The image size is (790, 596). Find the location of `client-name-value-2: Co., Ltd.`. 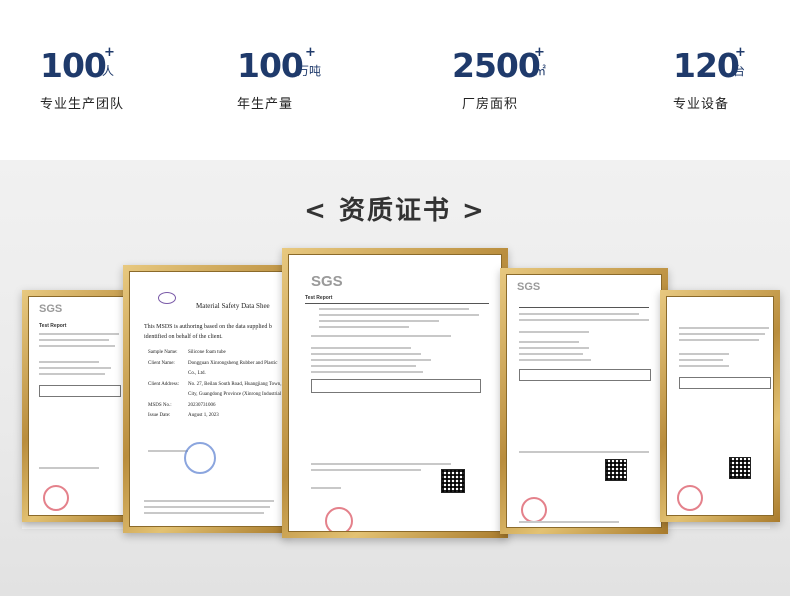

client-name-value-2: Co., Ltd. is located at coordinates (197, 373).